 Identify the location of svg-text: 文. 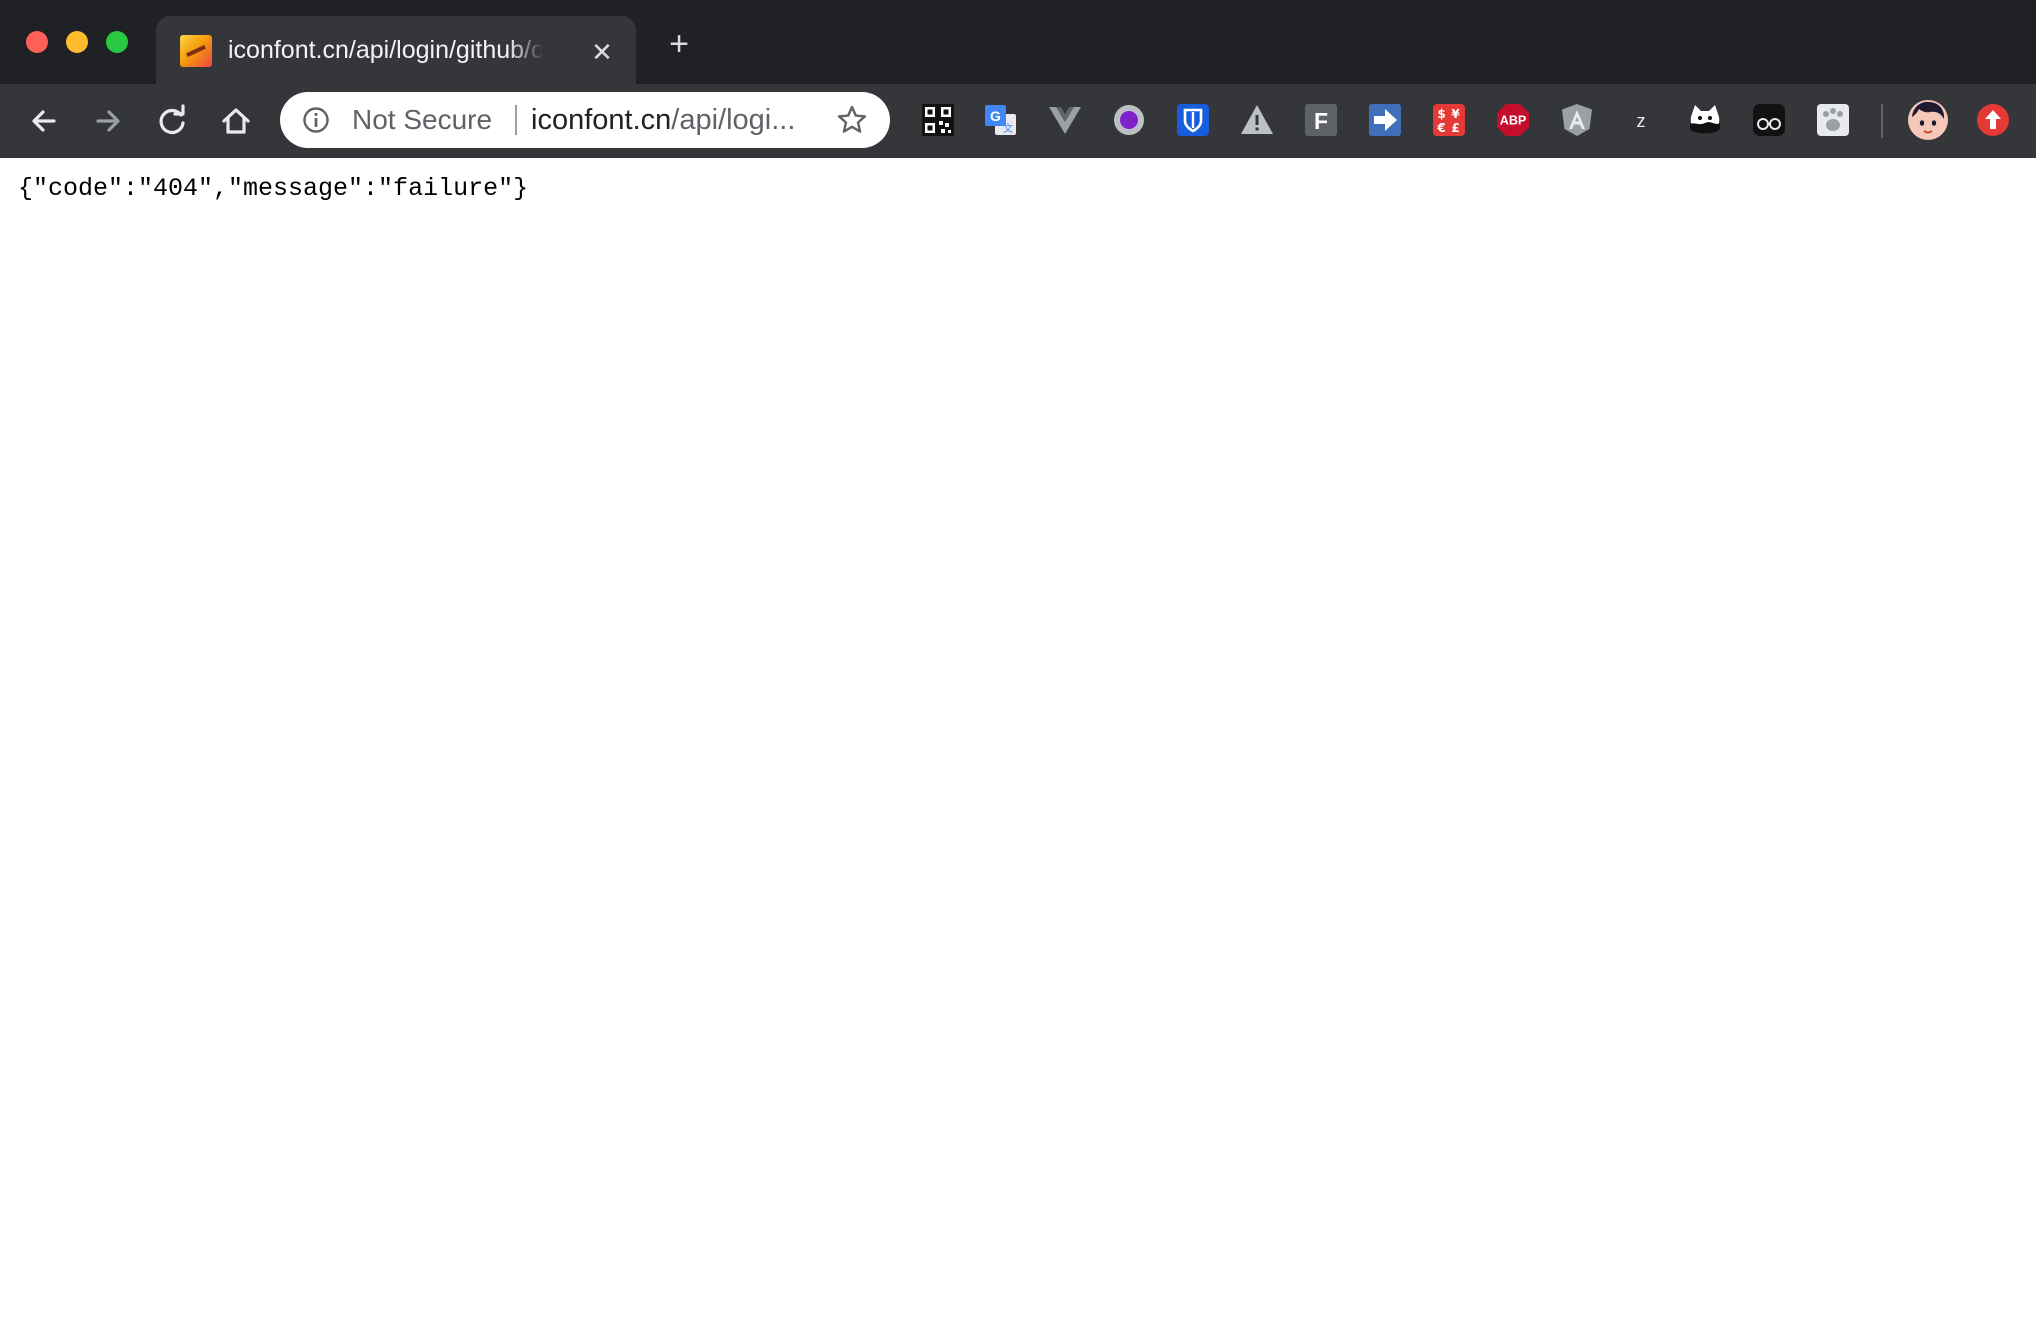
(1008, 128).